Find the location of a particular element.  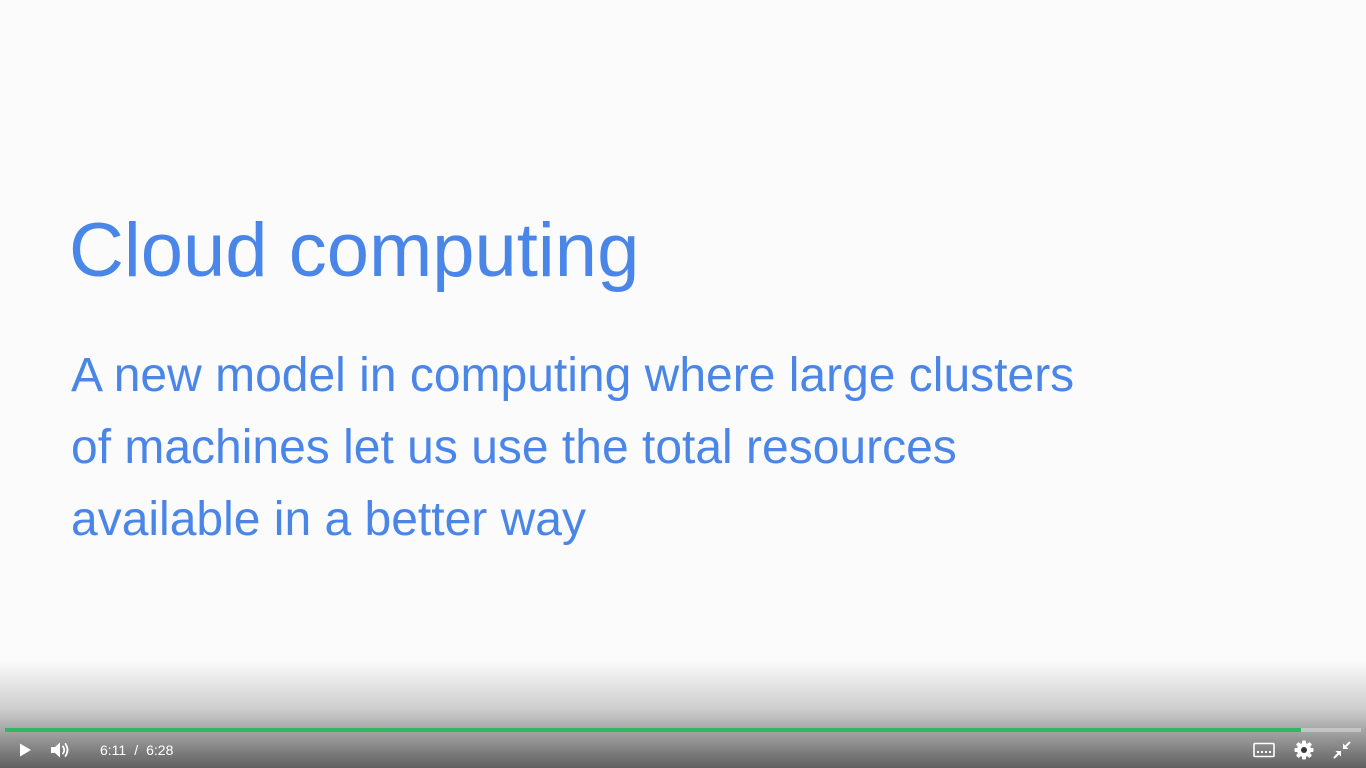

volume-button is located at coordinates (61, 750).